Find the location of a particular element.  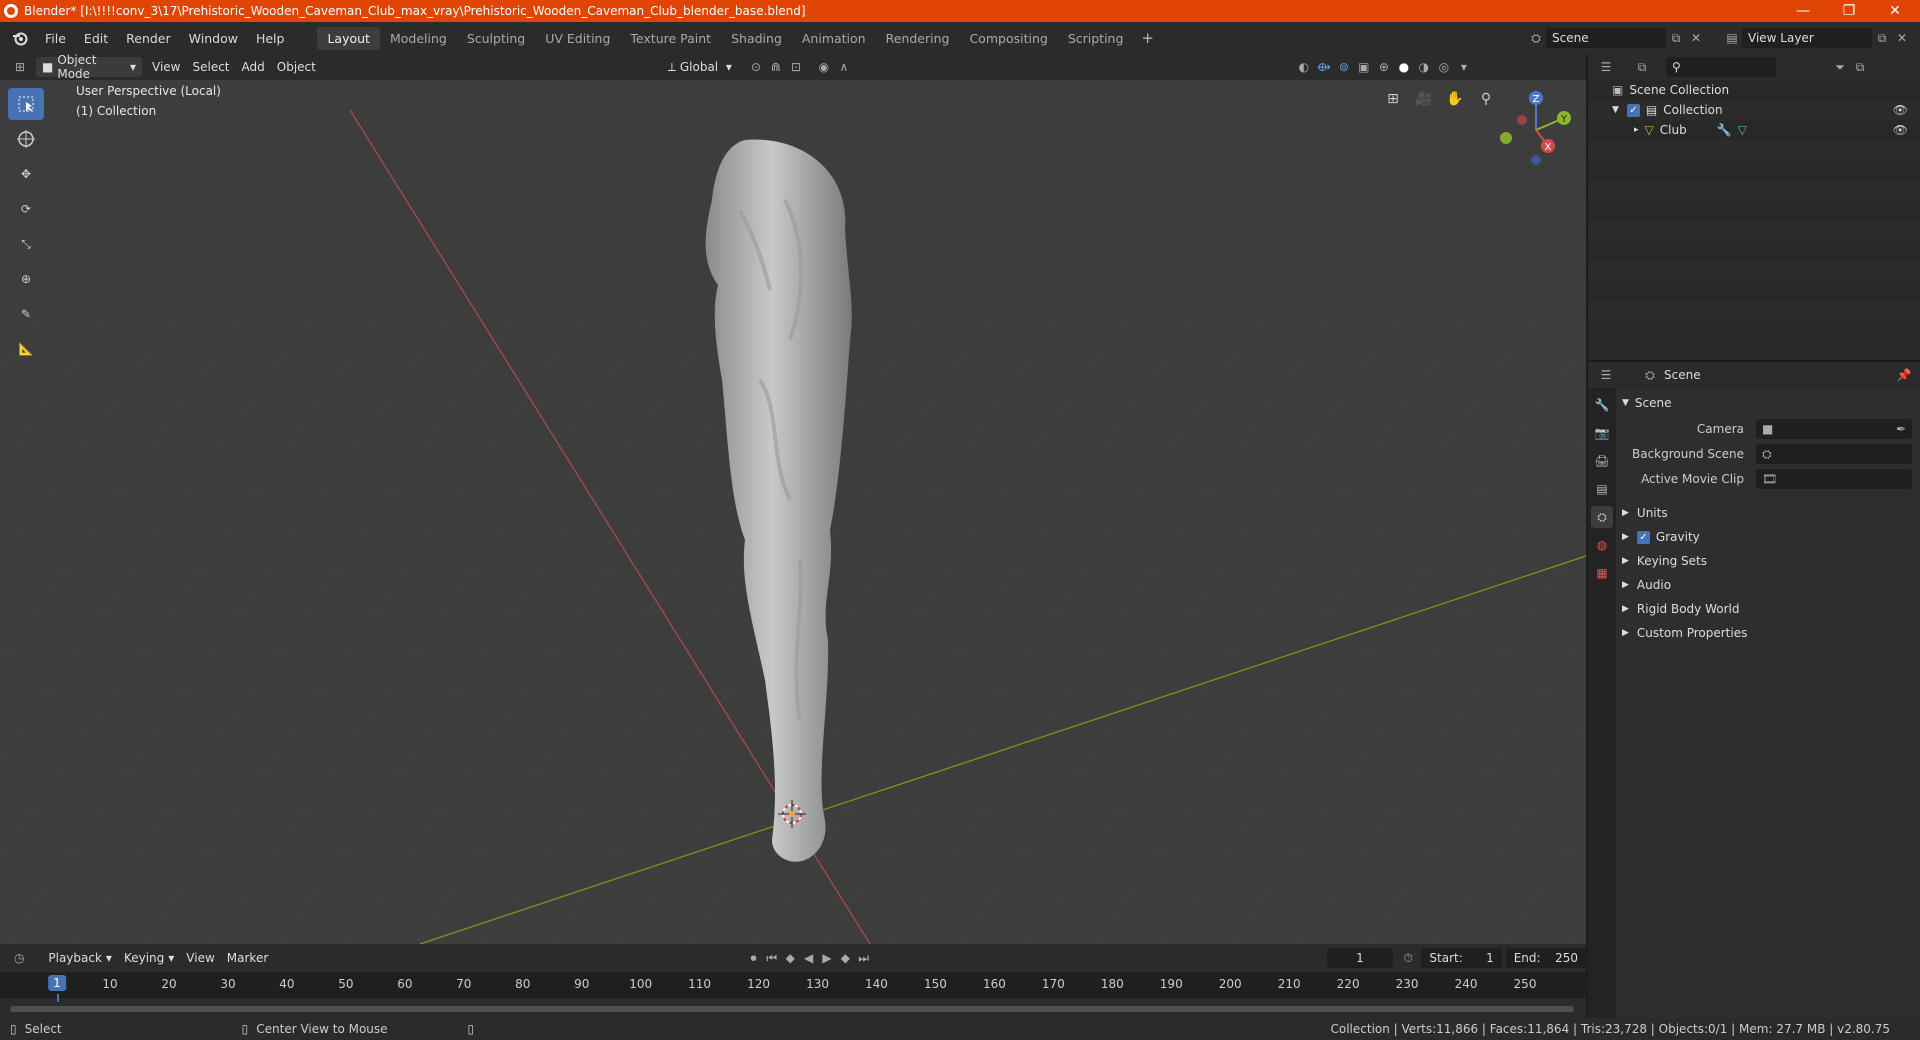

next-keyframe-icon: ◆ is located at coordinates (845, 958).